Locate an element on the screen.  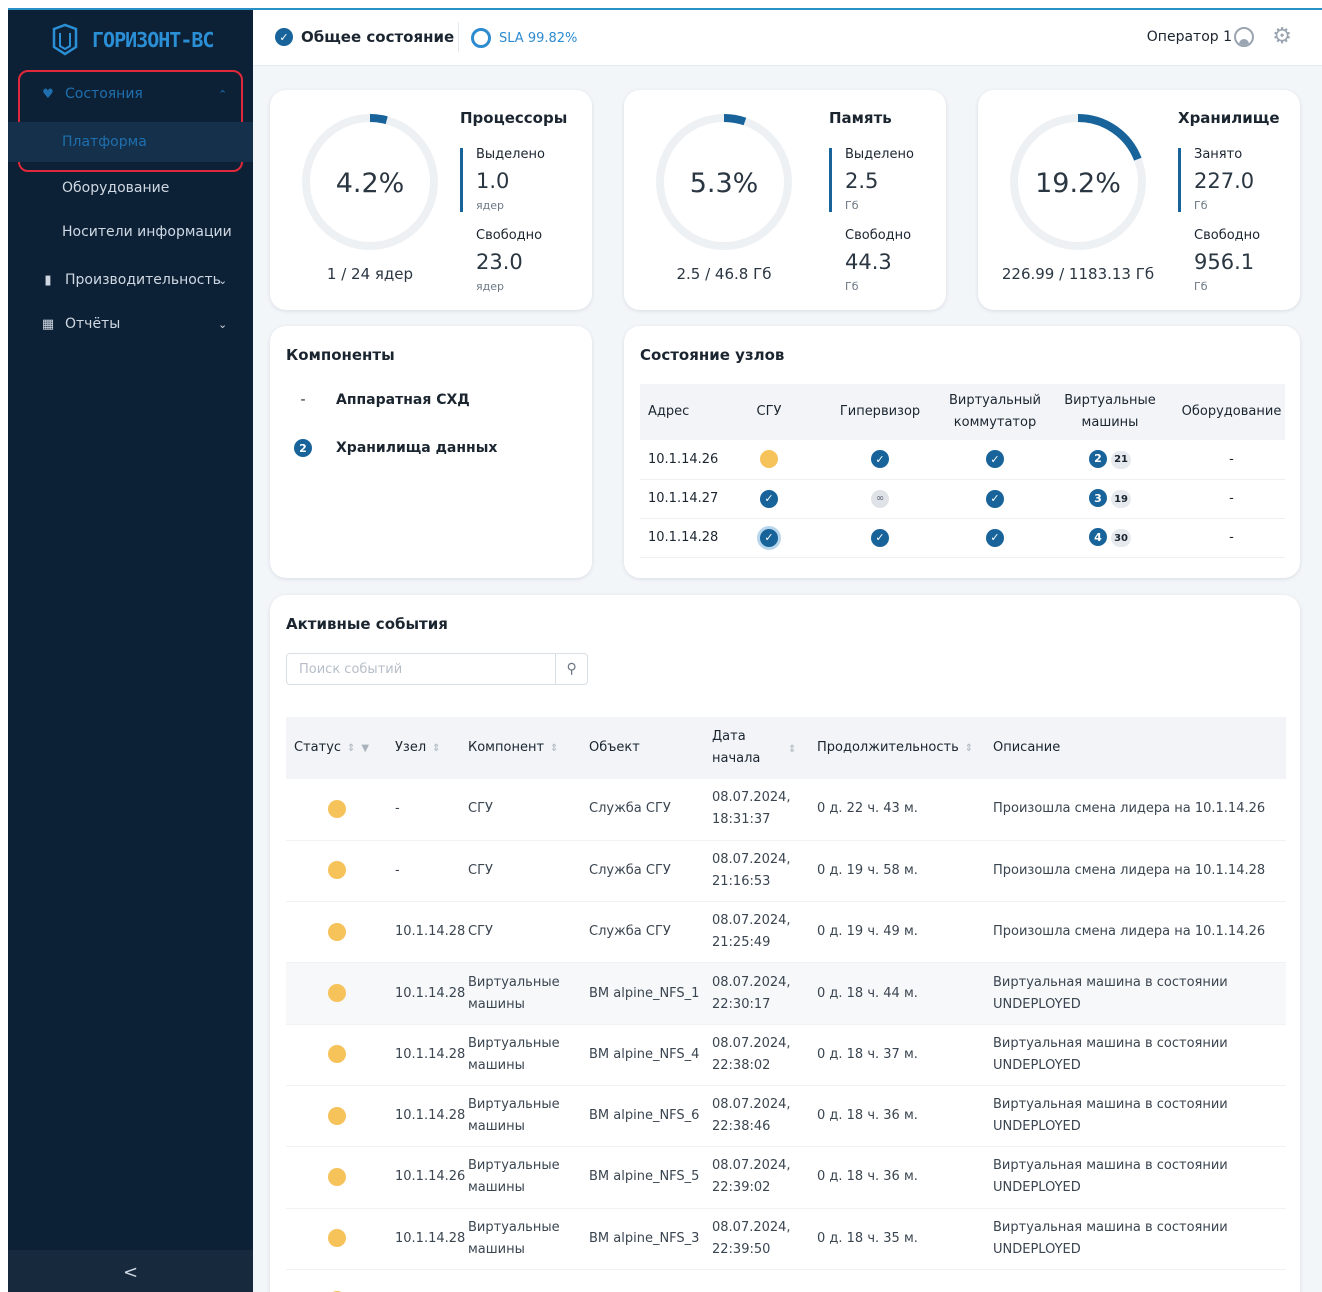
column-header: Виртуальный коммутатор is located at coordinates (995, 412).